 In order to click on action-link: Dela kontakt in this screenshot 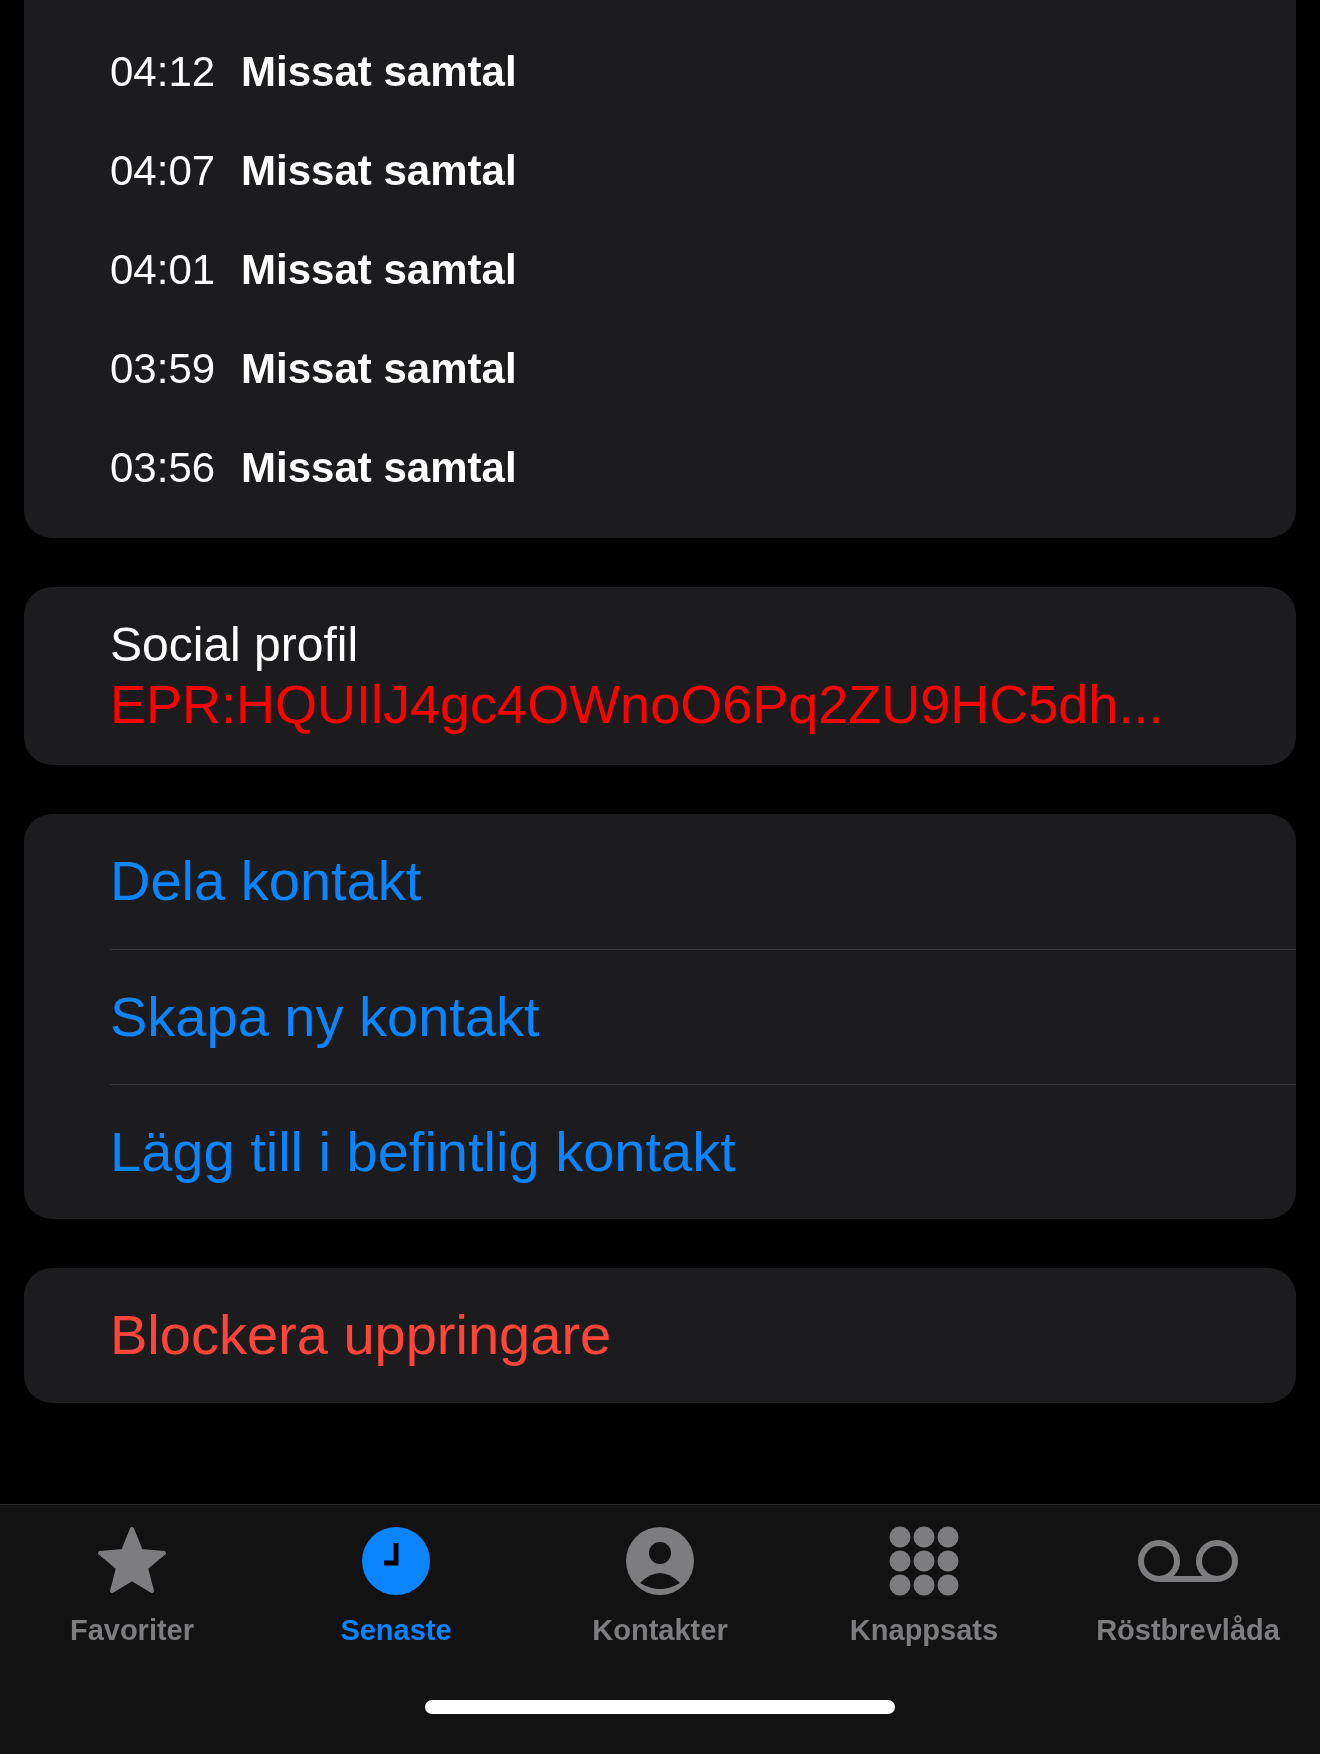, I will do `click(703, 881)`.